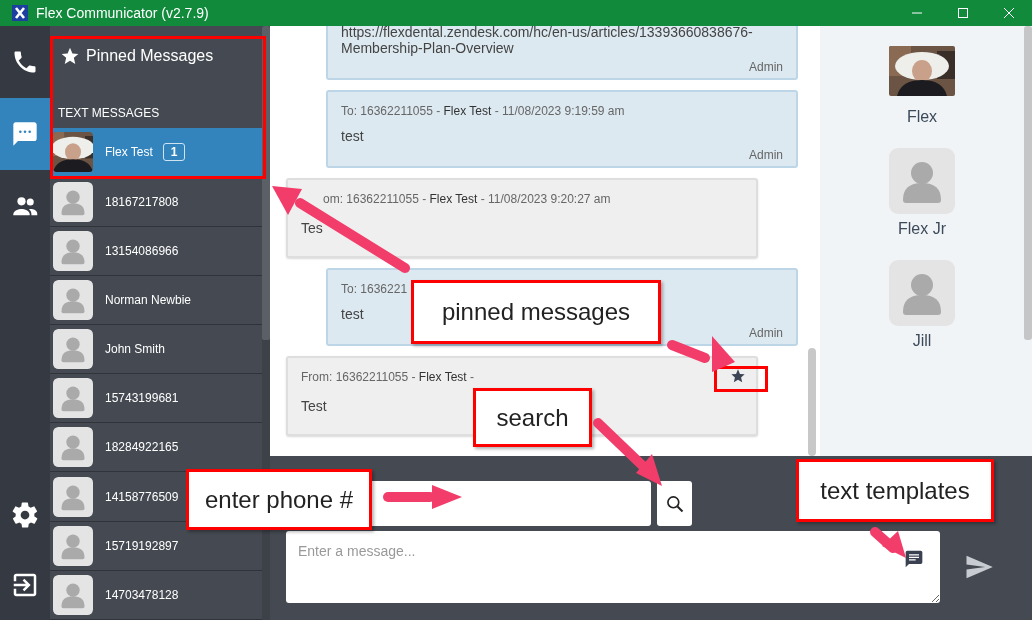 This screenshot has width=1032, height=620. I want to click on search-button, so click(674, 503).